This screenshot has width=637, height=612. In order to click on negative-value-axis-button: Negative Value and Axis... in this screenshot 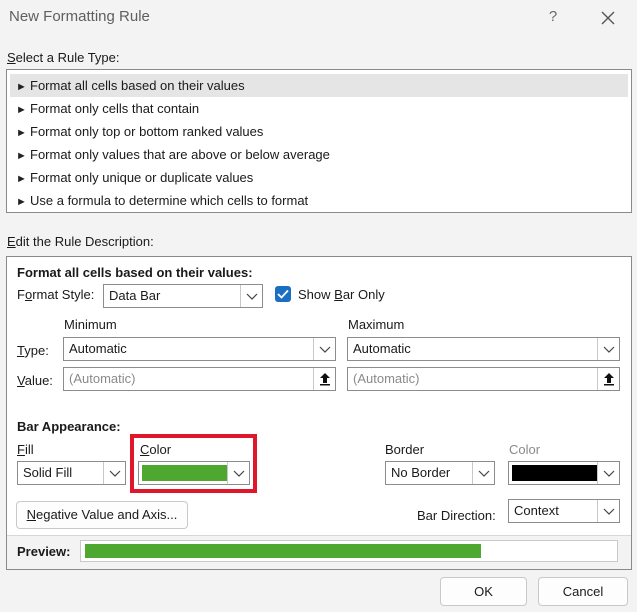, I will do `click(102, 515)`.